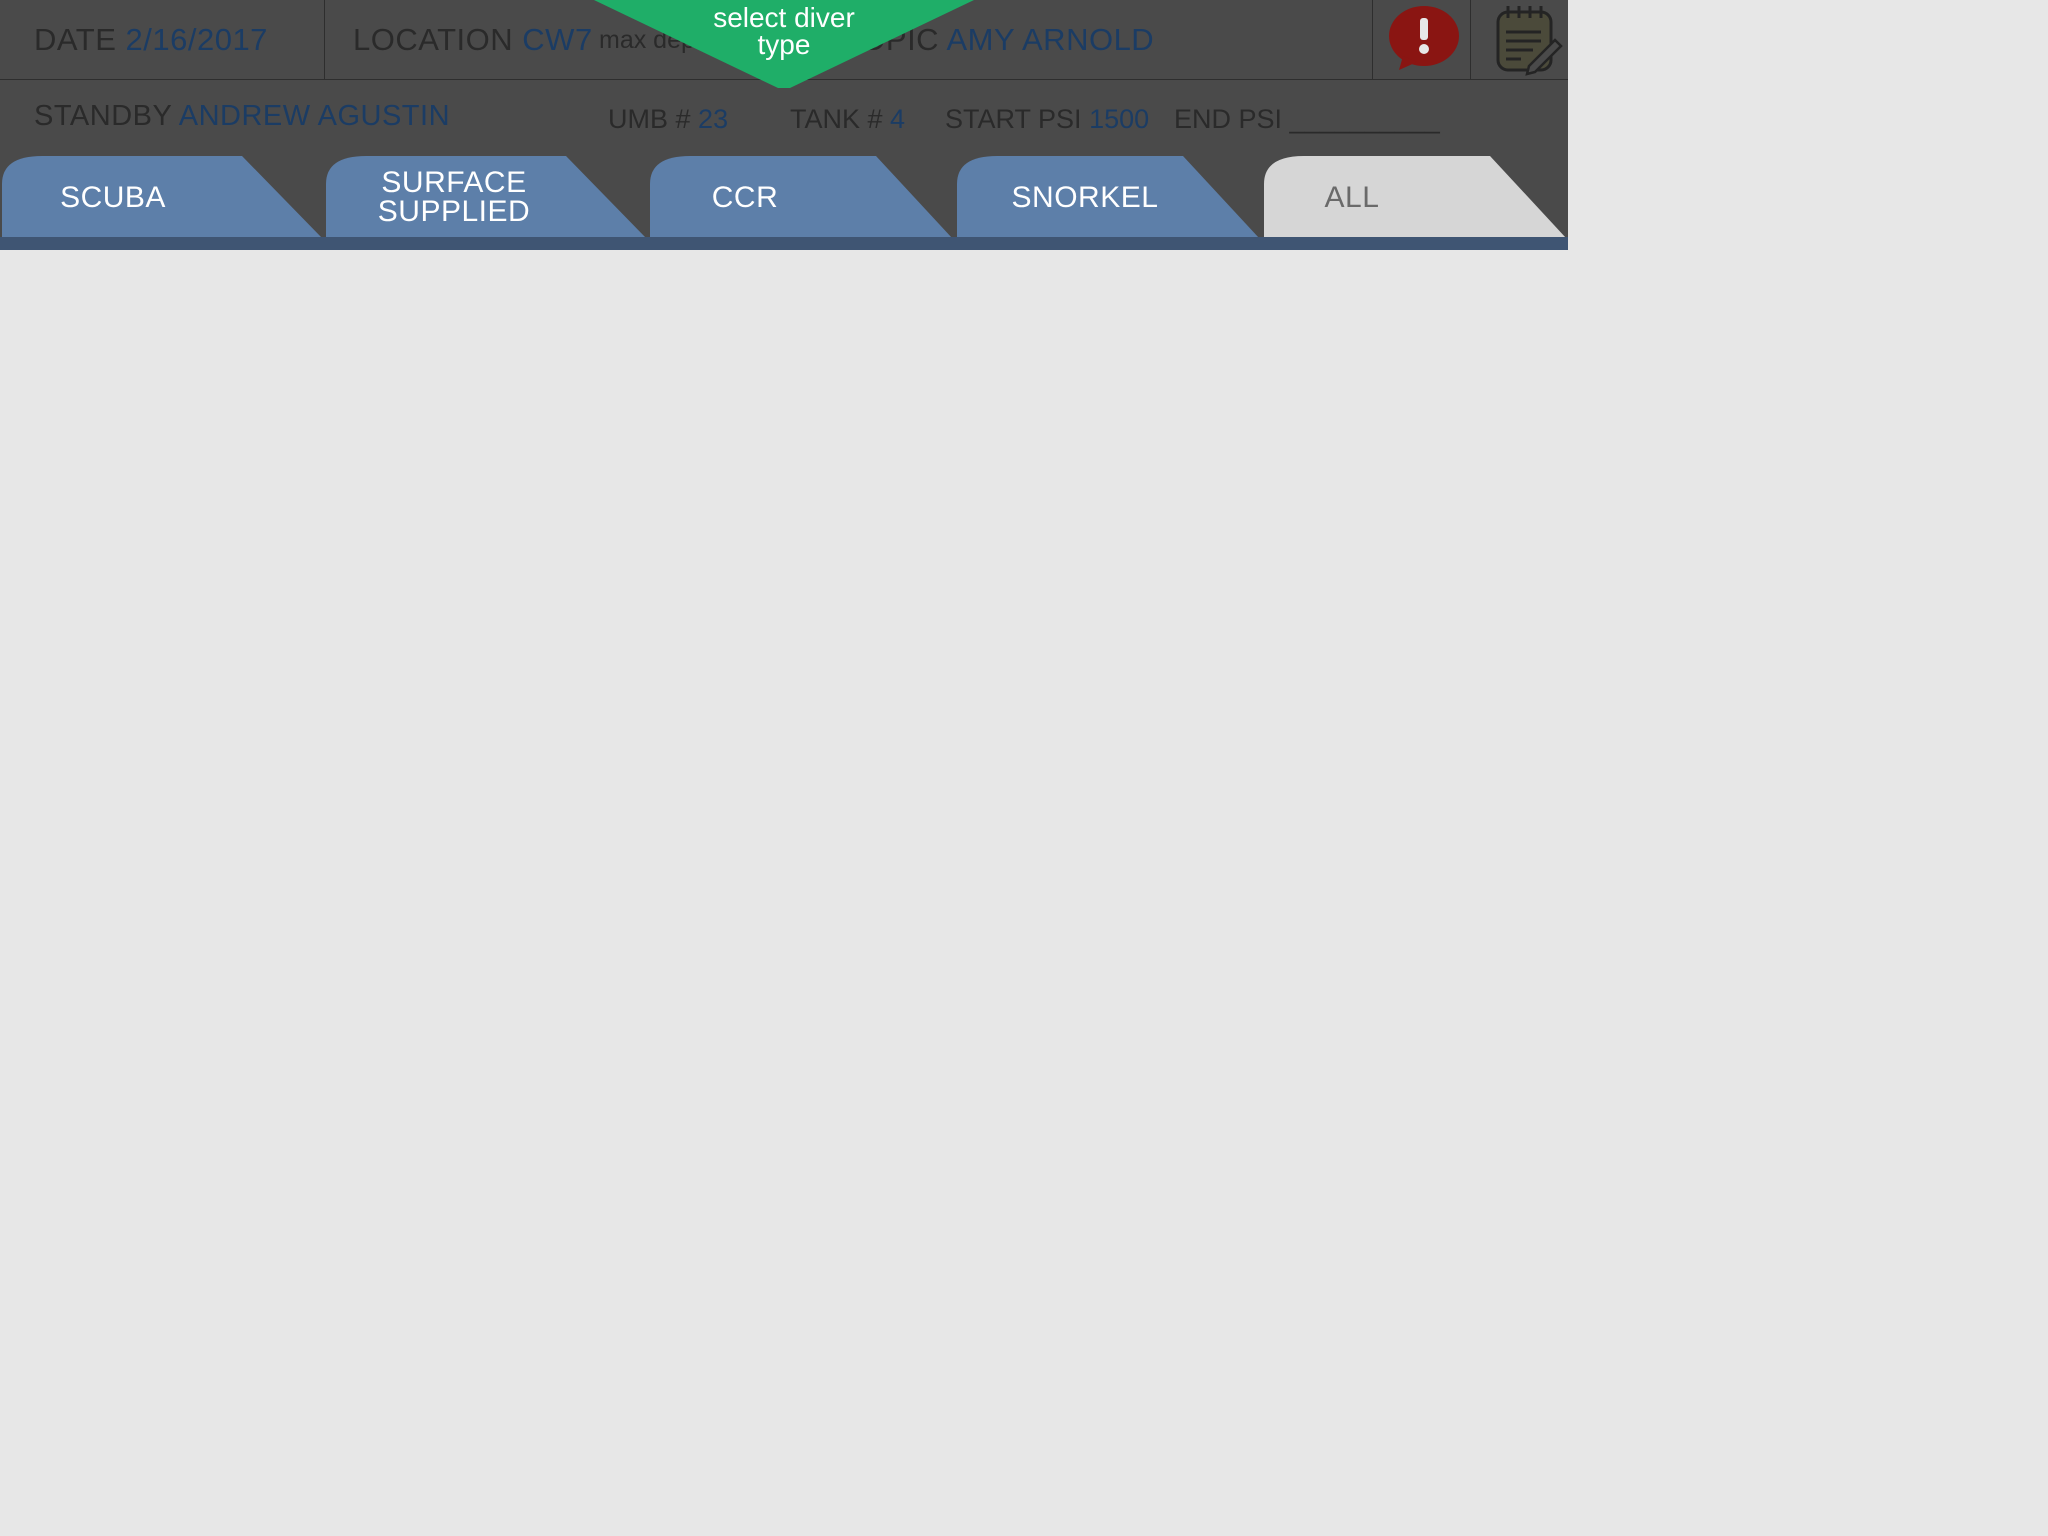 Image resolution: width=2048 pixels, height=1536 pixels. I want to click on alert-button, so click(1422, 39).